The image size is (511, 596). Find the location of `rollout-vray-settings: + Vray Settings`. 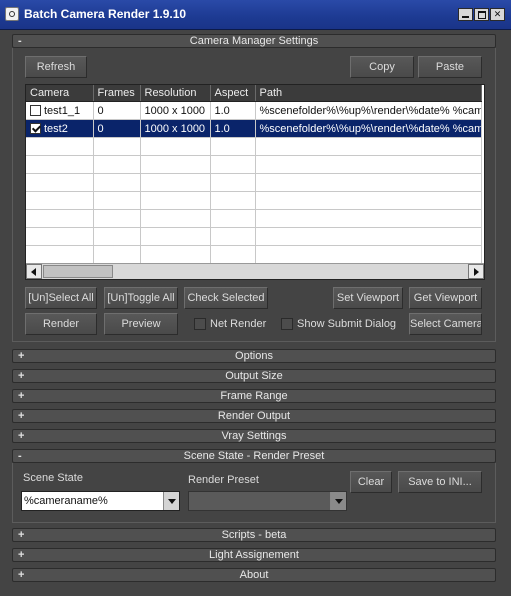

rollout-vray-settings: + Vray Settings is located at coordinates (254, 436).